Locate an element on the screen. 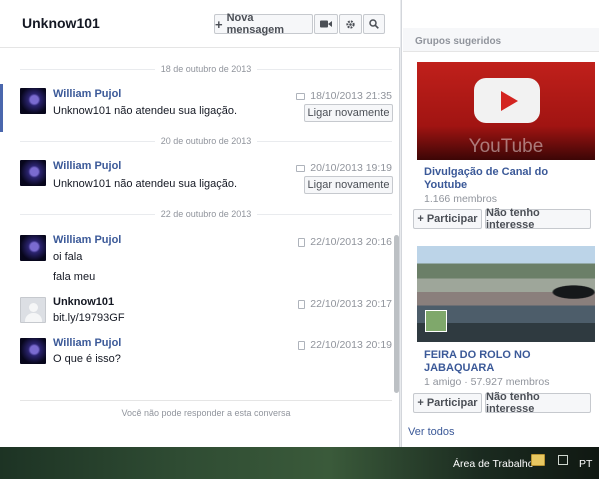 The image size is (599, 479). date-divider: 22 de outubro de 2013 is located at coordinates (206, 214).